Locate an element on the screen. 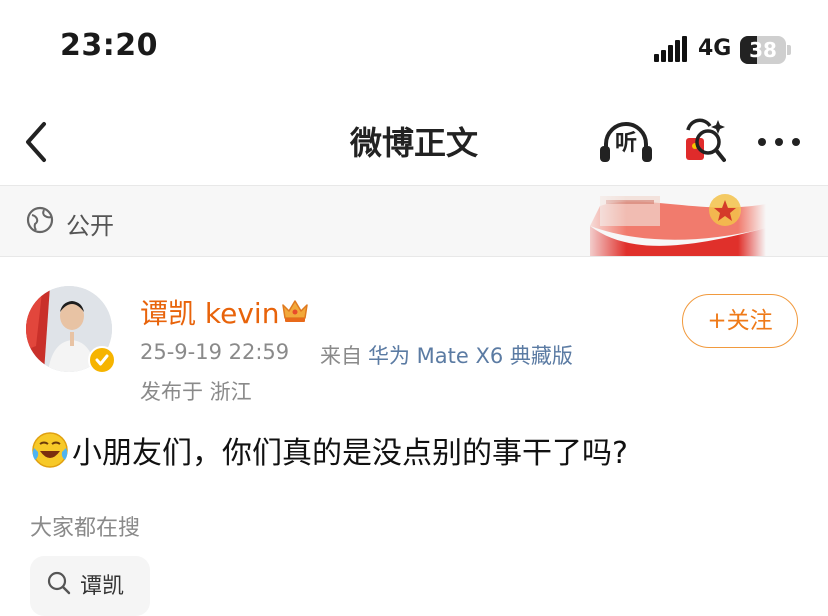 The height and width of the screenshot is (616, 828). visibility-bar: 公开 is located at coordinates (414, 221).